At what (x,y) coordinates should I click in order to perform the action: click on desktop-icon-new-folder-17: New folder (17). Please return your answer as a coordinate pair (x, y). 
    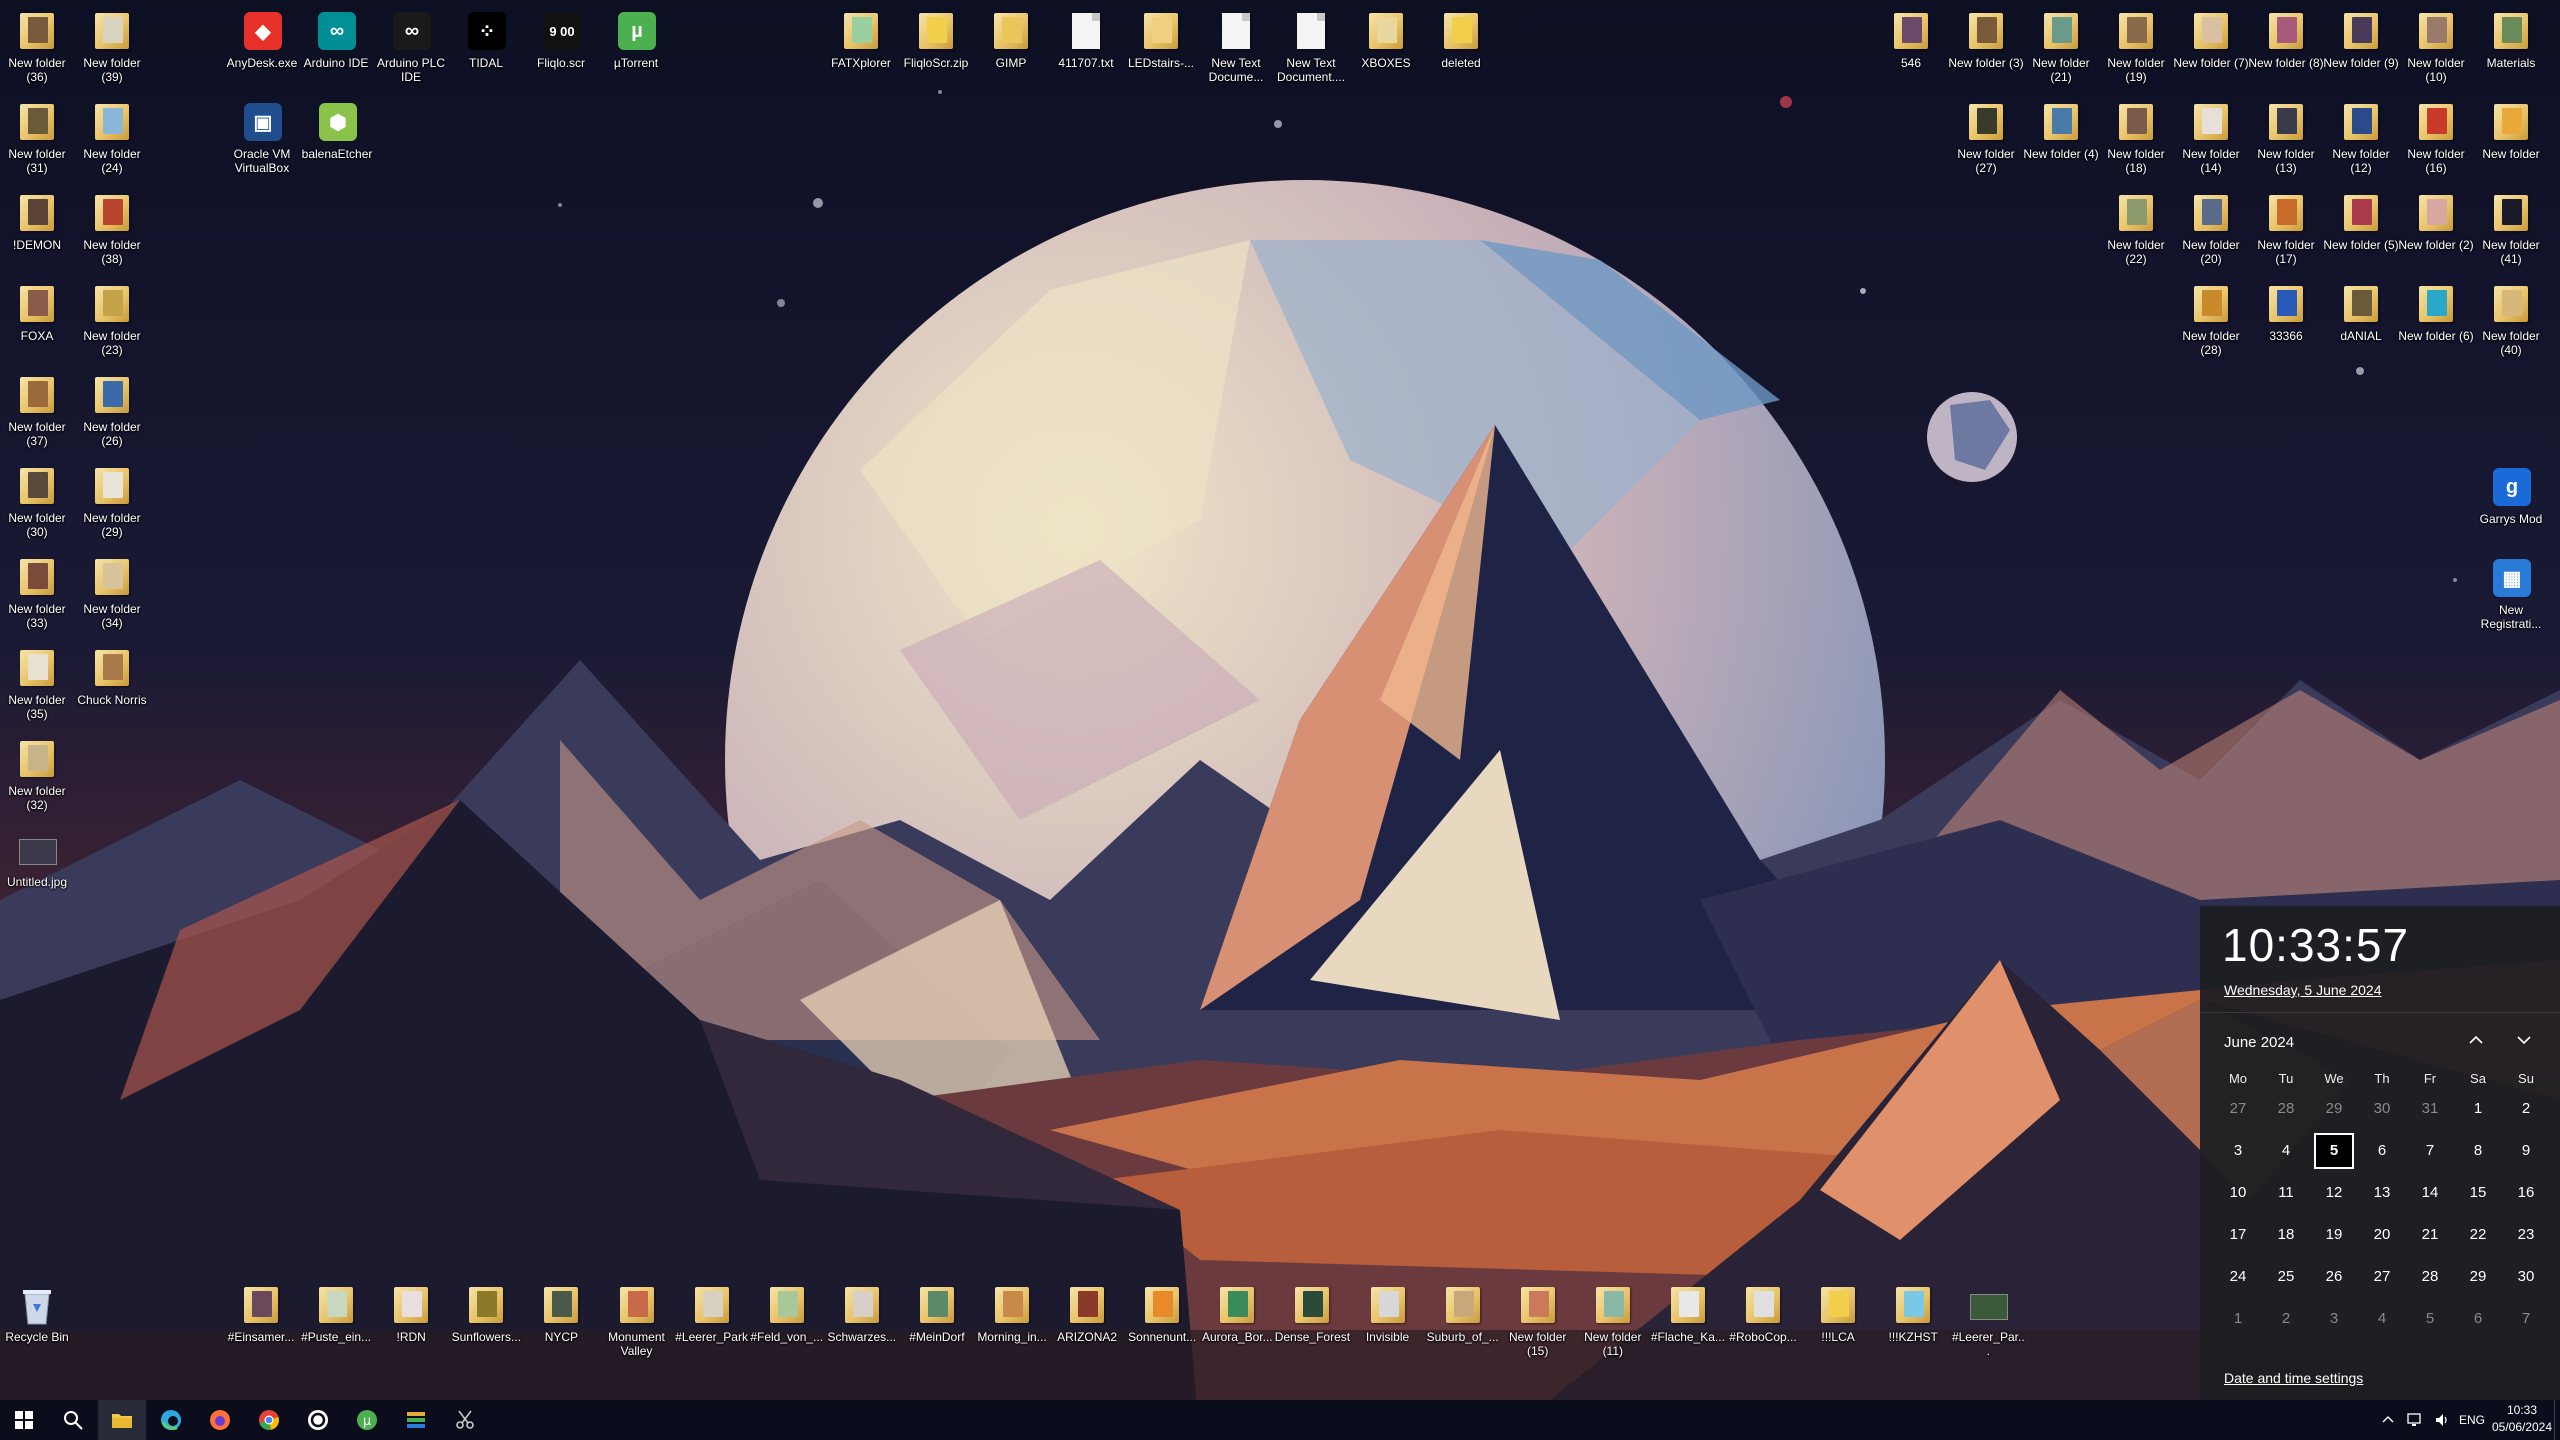
    Looking at the image, I should click on (2286, 226).